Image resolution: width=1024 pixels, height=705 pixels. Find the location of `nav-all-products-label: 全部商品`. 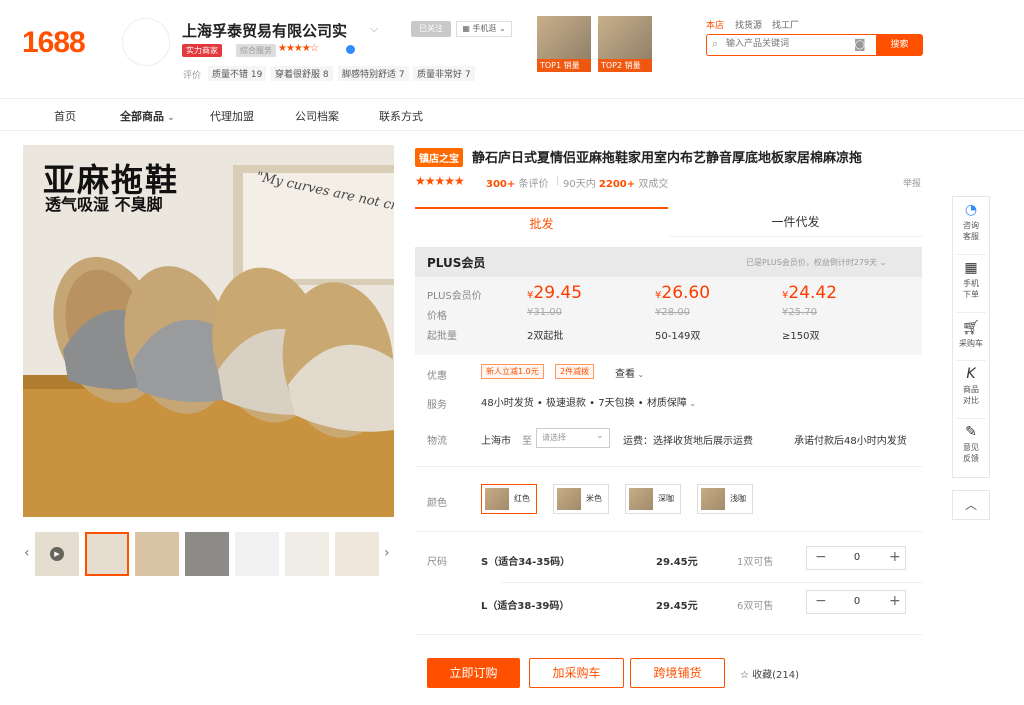

nav-all-products-label: 全部商品 is located at coordinates (142, 116).